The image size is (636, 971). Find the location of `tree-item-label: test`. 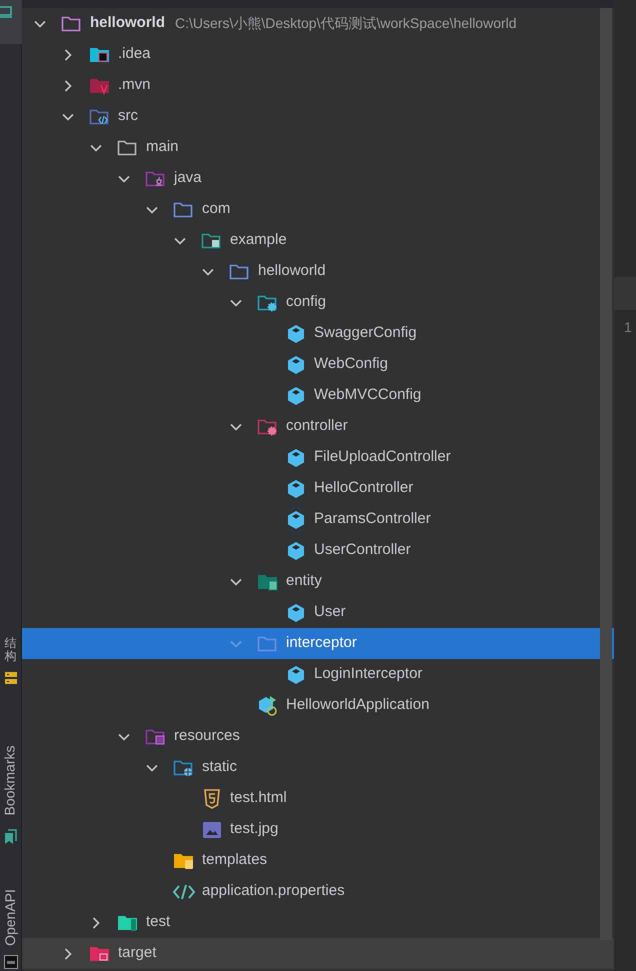

tree-item-label: test is located at coordinates (158, 922).